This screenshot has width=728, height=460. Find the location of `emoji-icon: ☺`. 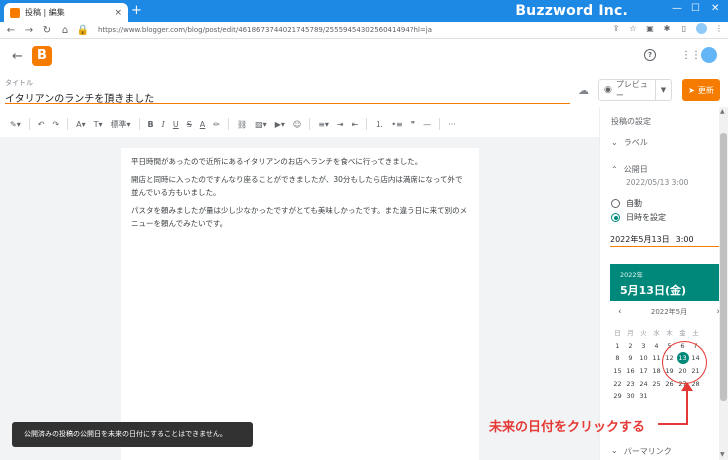

emoji-icon: ☺ is located at coordinates (297, 124).